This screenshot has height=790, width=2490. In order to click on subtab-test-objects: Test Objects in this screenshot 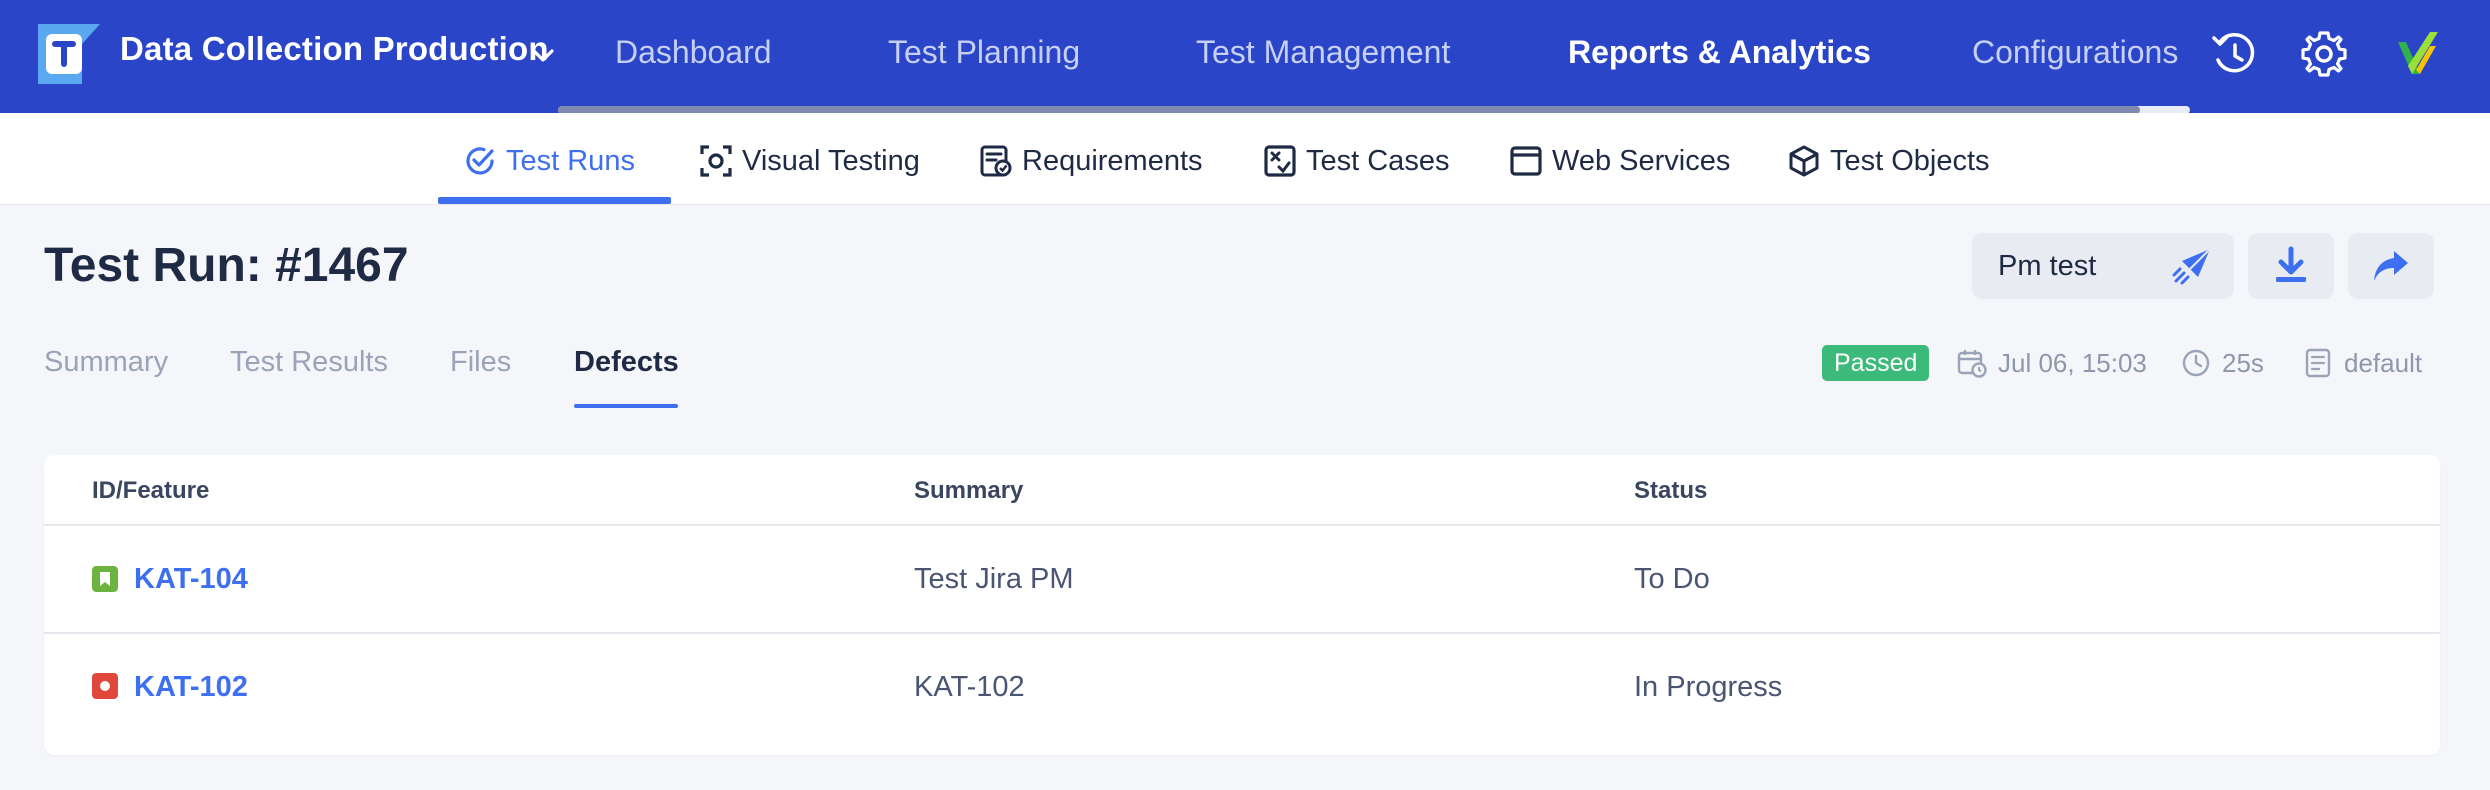, I will do `click(1888, 161)`.